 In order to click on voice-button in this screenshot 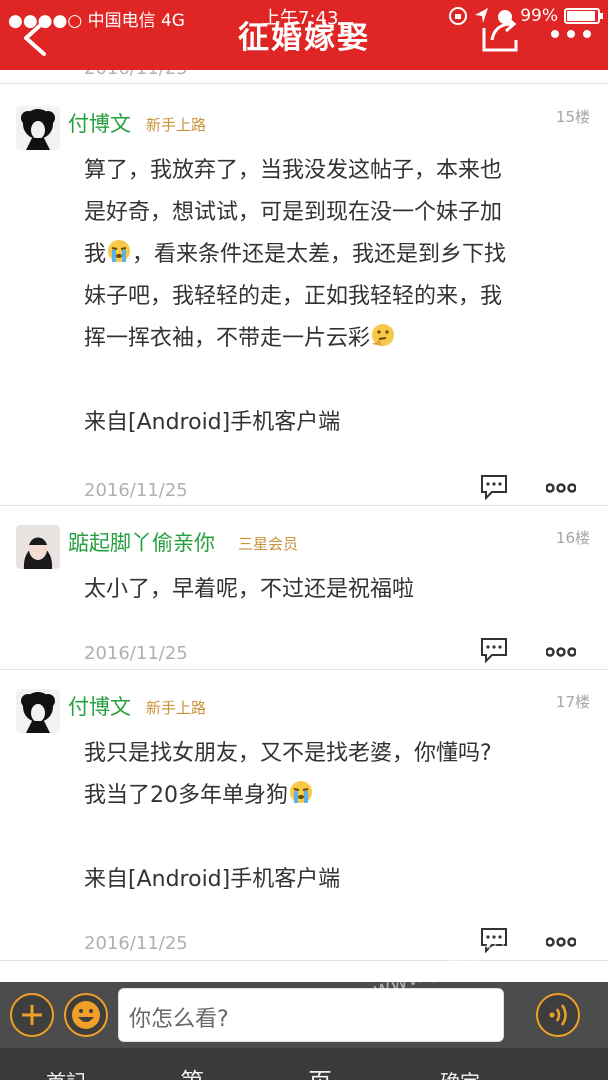, I will do `click(558, 1015)`.